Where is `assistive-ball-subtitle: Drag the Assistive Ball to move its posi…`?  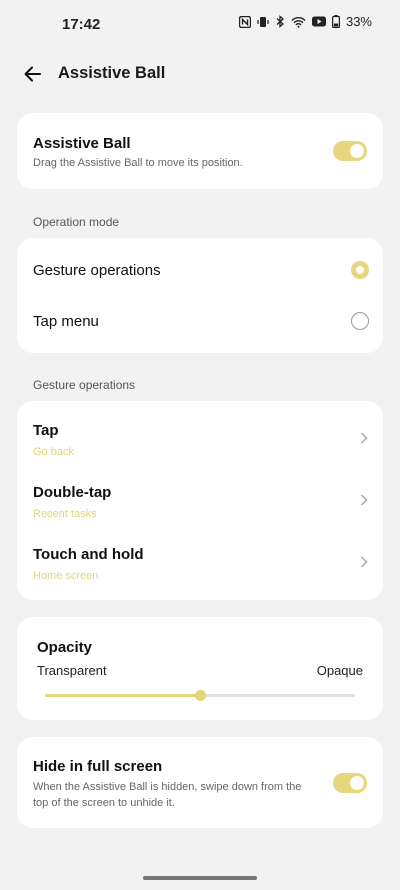
assistive-ball-subtitle: Drag the Assistive Ball to move its posi… is located at coordinates (138, 163).